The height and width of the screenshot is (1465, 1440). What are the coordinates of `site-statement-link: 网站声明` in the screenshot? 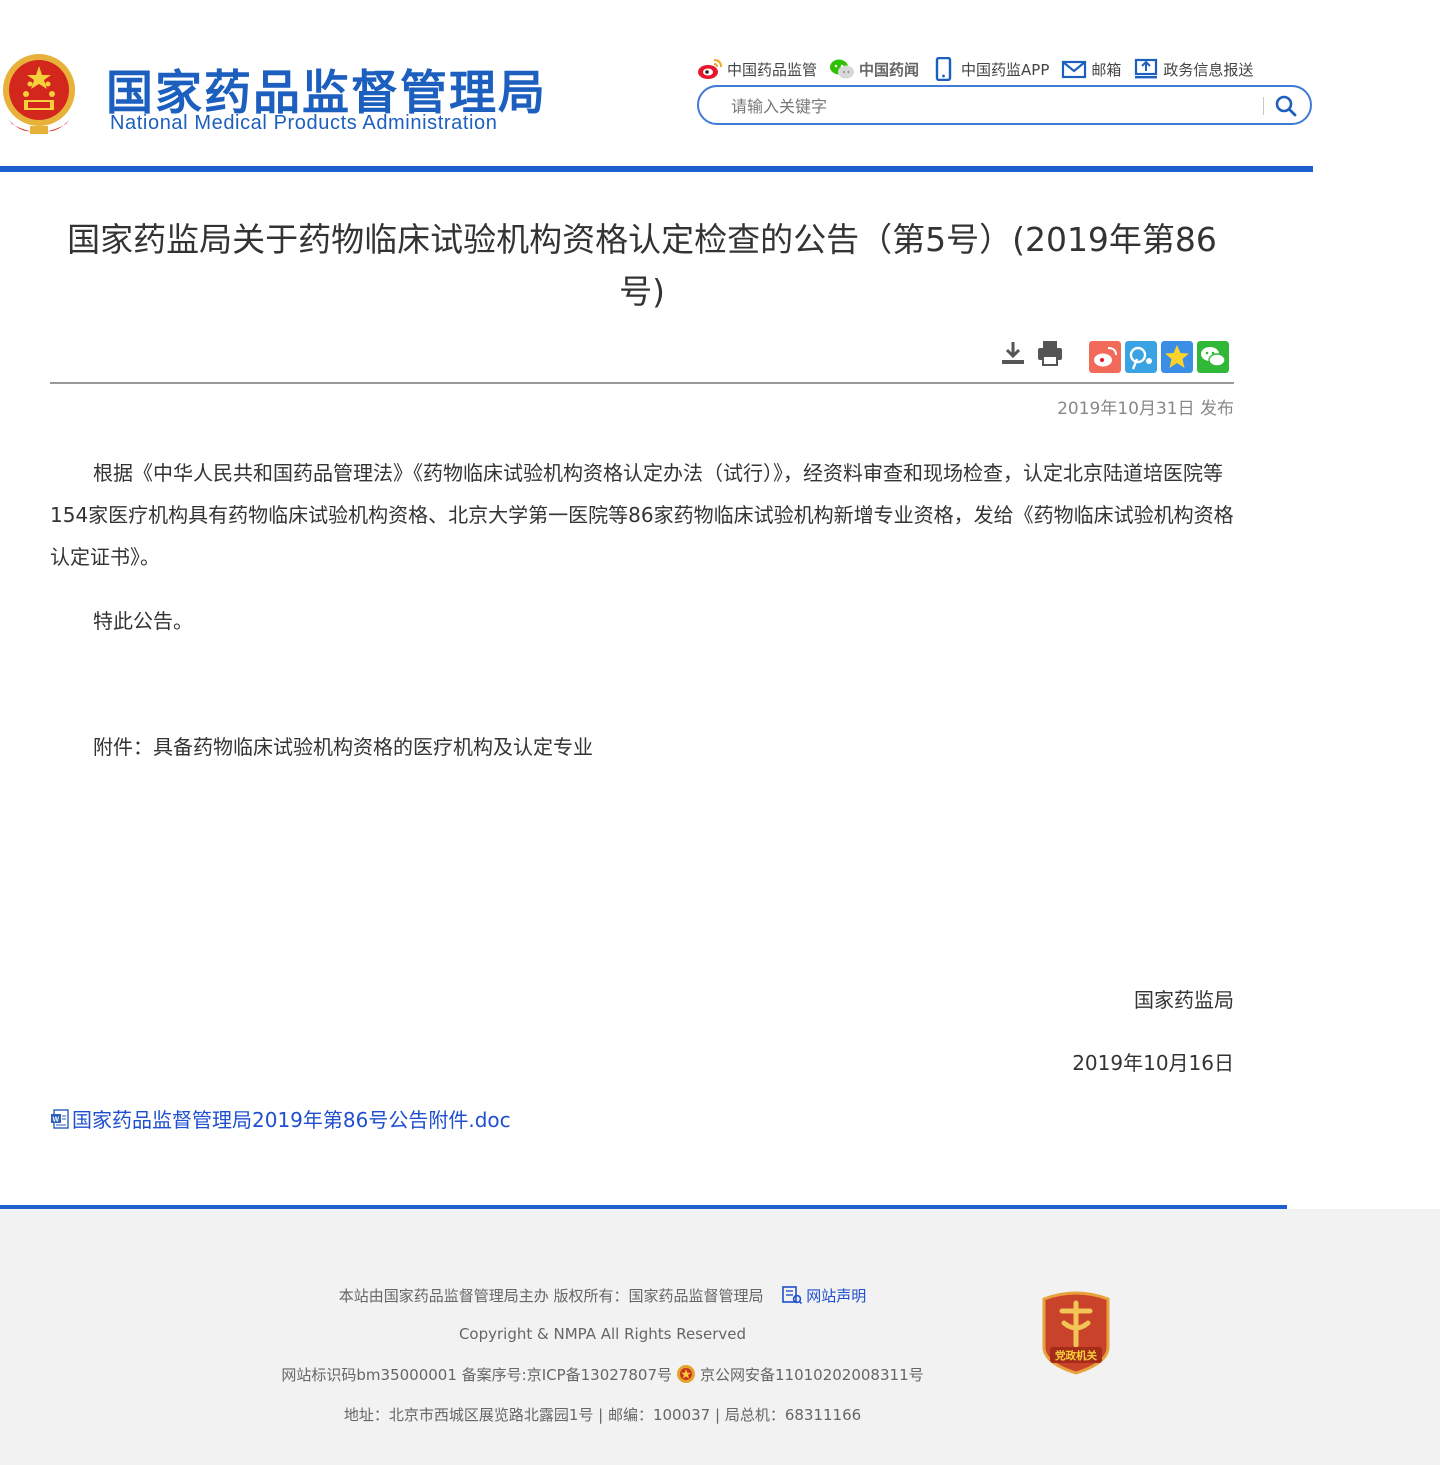 It's located at (824, 1295).